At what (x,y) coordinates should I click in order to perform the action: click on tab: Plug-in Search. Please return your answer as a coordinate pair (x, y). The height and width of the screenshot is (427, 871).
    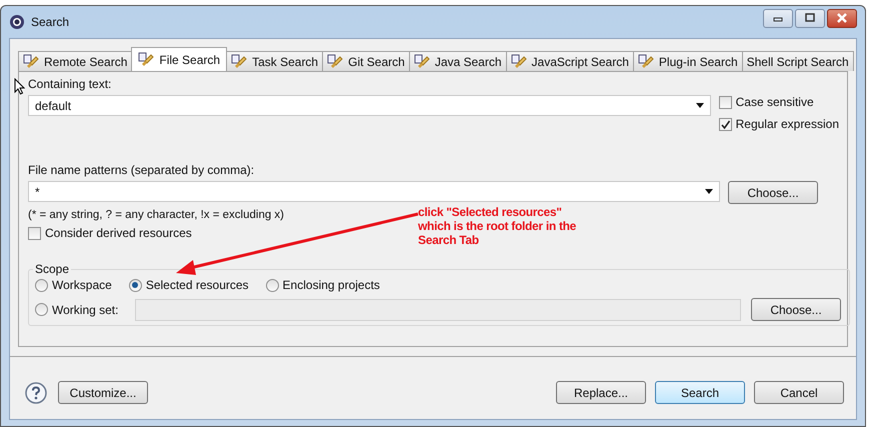
    Looking at the image, I should click on (687, 61).